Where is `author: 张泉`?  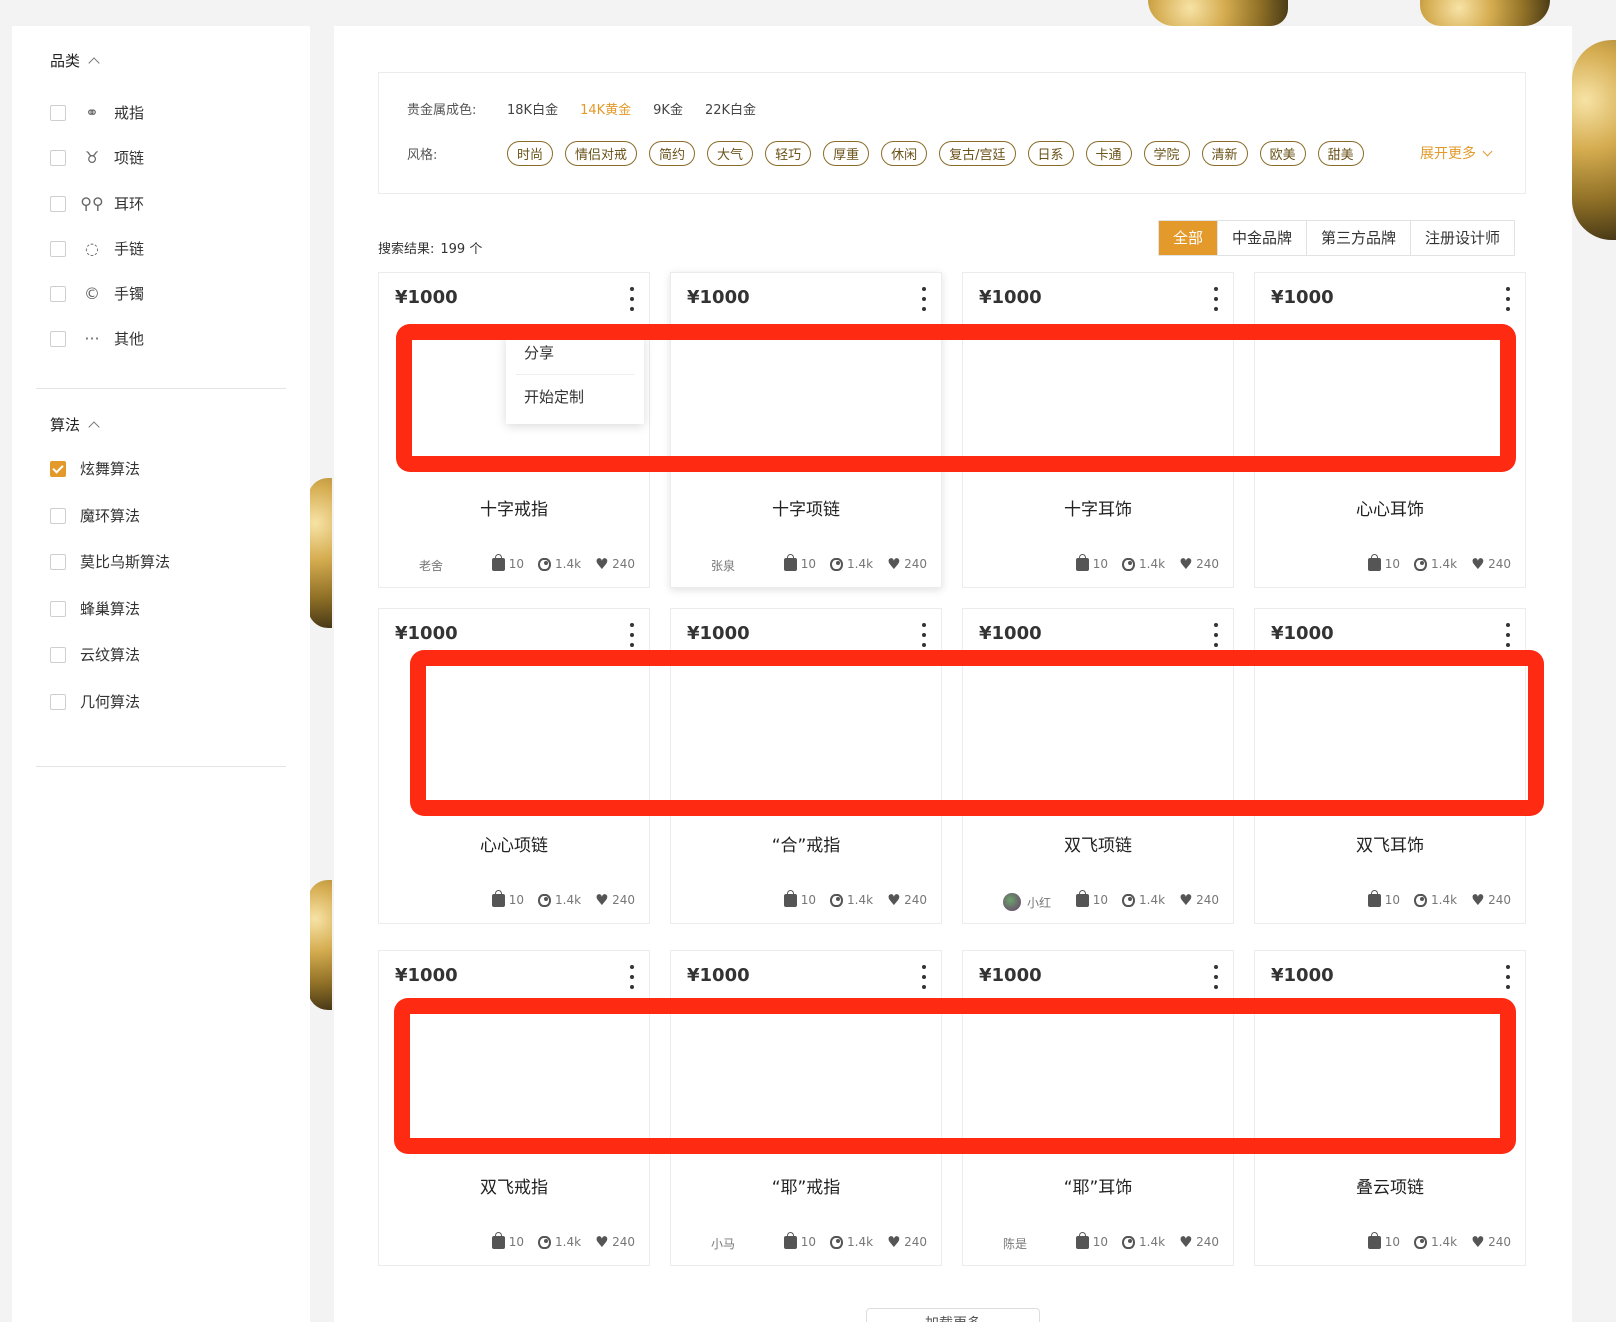
author: 张泉 is located at coordinates (723, 565).